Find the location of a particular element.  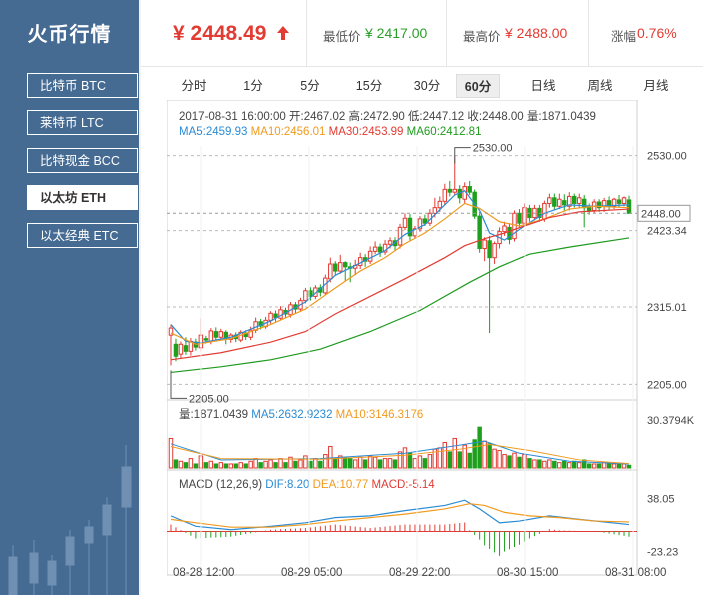

sidebar-item-ltc: 莱特币 LTC is located at coordinates (82, 122).